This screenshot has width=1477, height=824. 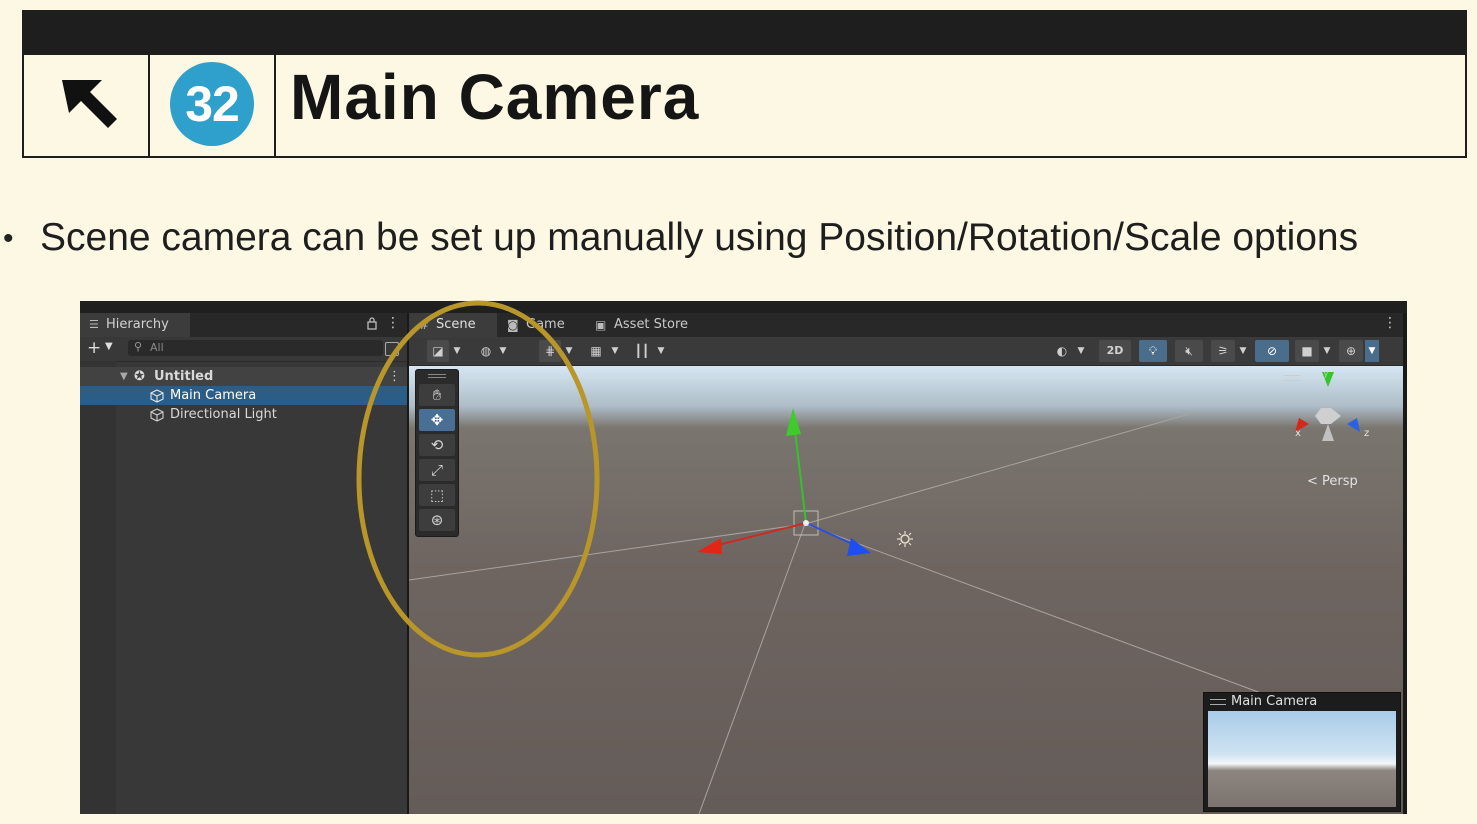 I want to click on tab-game: ◙ Game, so click(x=542, y=325).